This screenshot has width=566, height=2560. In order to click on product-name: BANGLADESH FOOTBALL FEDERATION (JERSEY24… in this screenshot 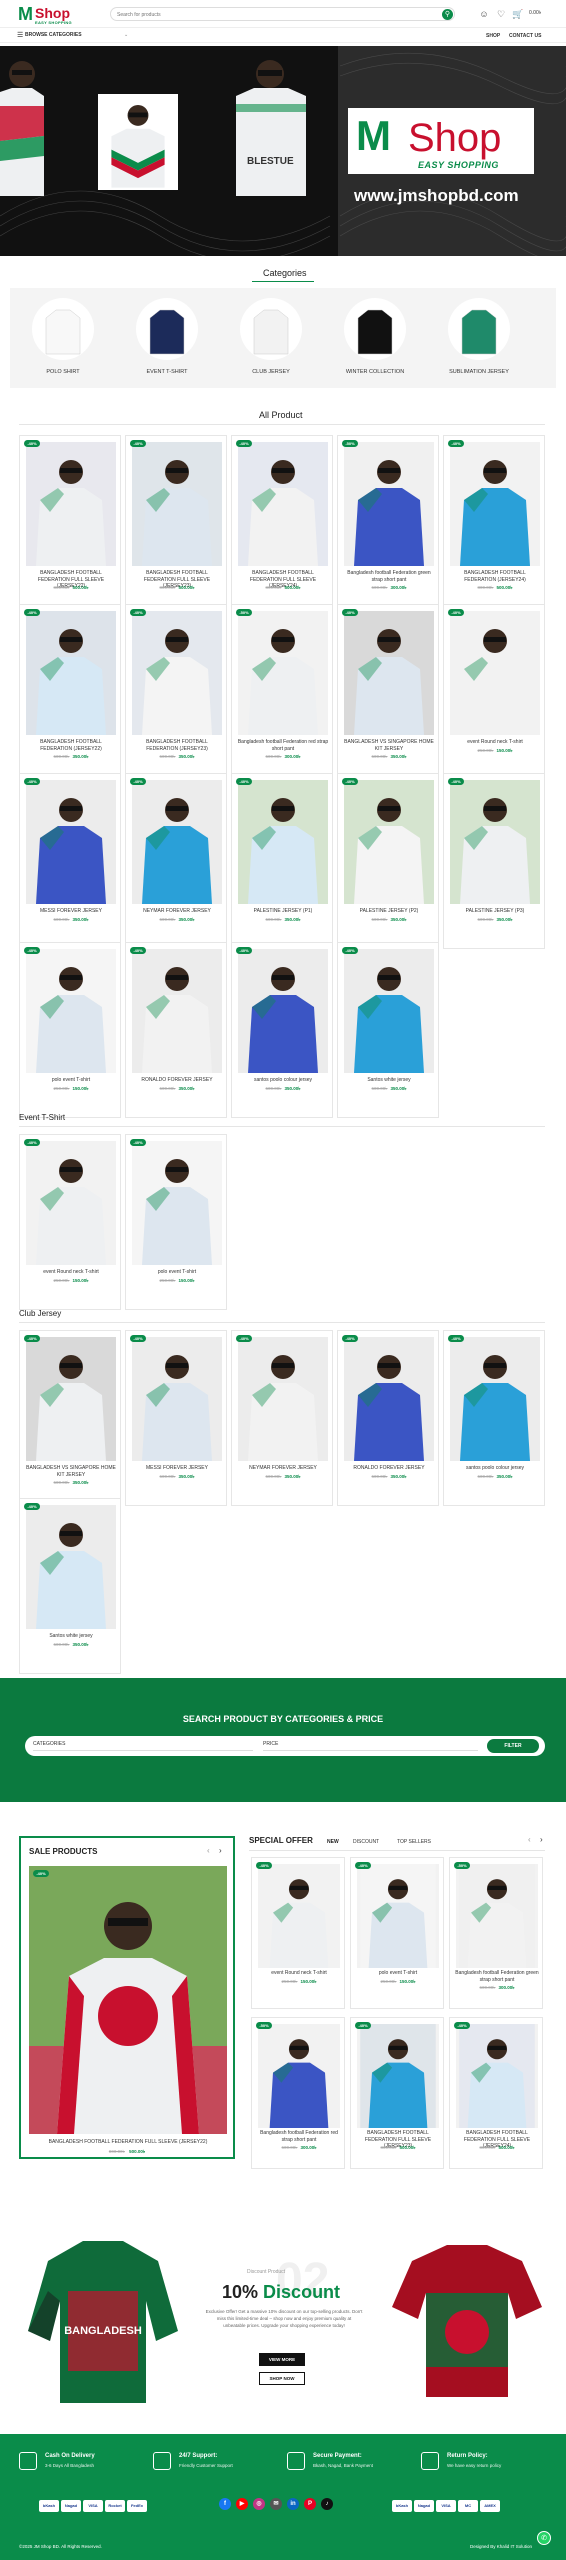, I will do `click(495, 576)`.